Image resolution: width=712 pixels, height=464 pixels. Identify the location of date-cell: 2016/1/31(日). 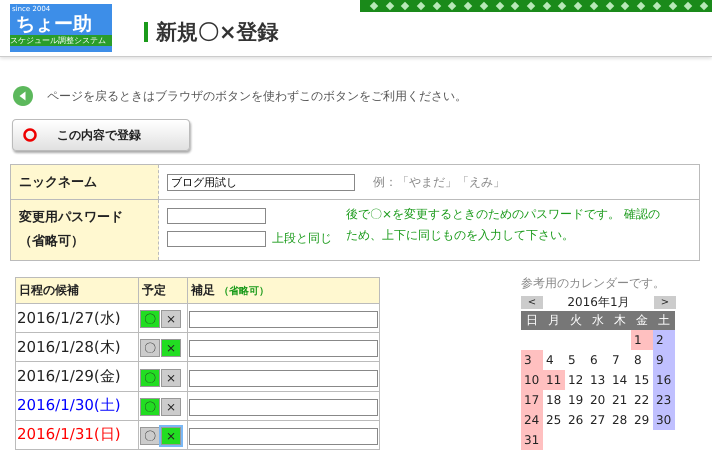
(77, 435).